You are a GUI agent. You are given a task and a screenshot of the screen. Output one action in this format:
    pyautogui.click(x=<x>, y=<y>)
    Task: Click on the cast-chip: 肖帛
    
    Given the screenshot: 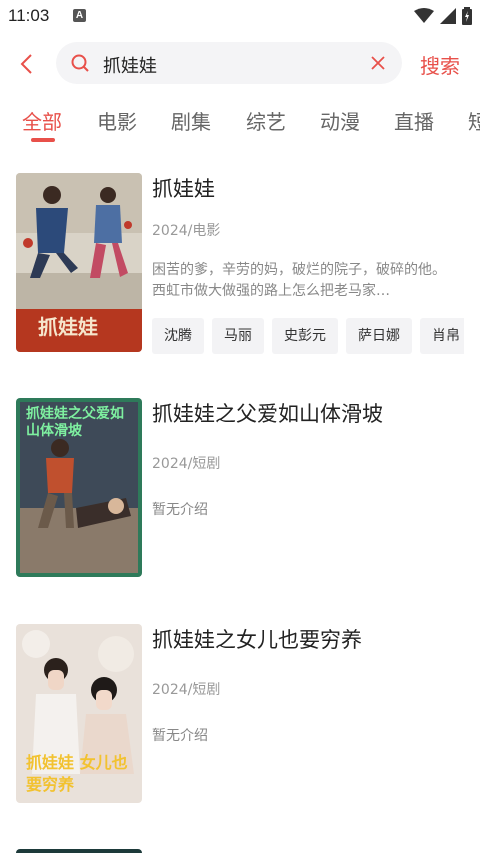 What is the action you would take?
    pyautogui.click(x=442, y=336)
    